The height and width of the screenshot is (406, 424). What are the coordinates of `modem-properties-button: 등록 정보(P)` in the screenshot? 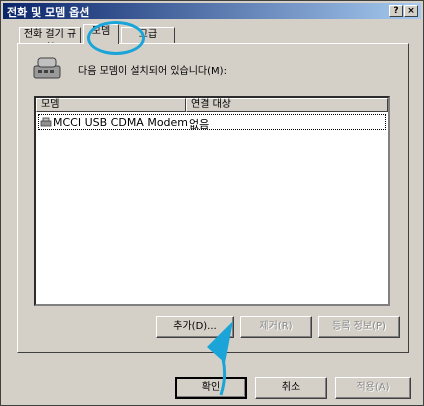 It's located at (359, 327).